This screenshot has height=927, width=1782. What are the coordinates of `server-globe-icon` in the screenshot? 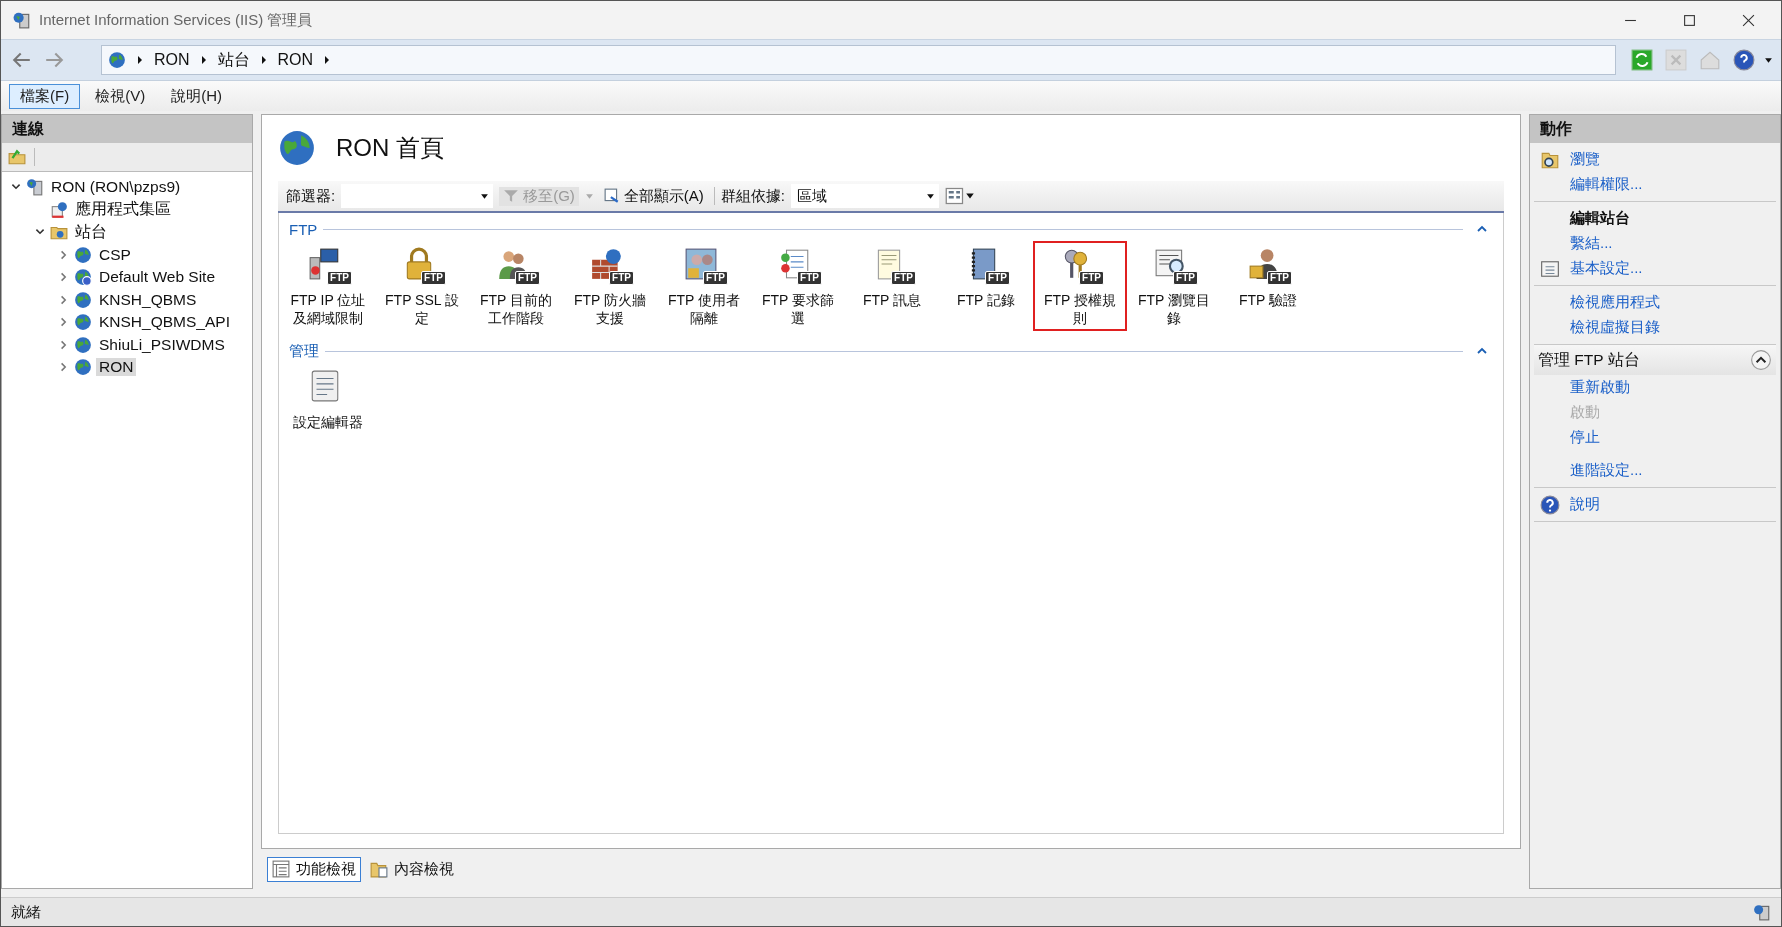 It's located at (35, 187).